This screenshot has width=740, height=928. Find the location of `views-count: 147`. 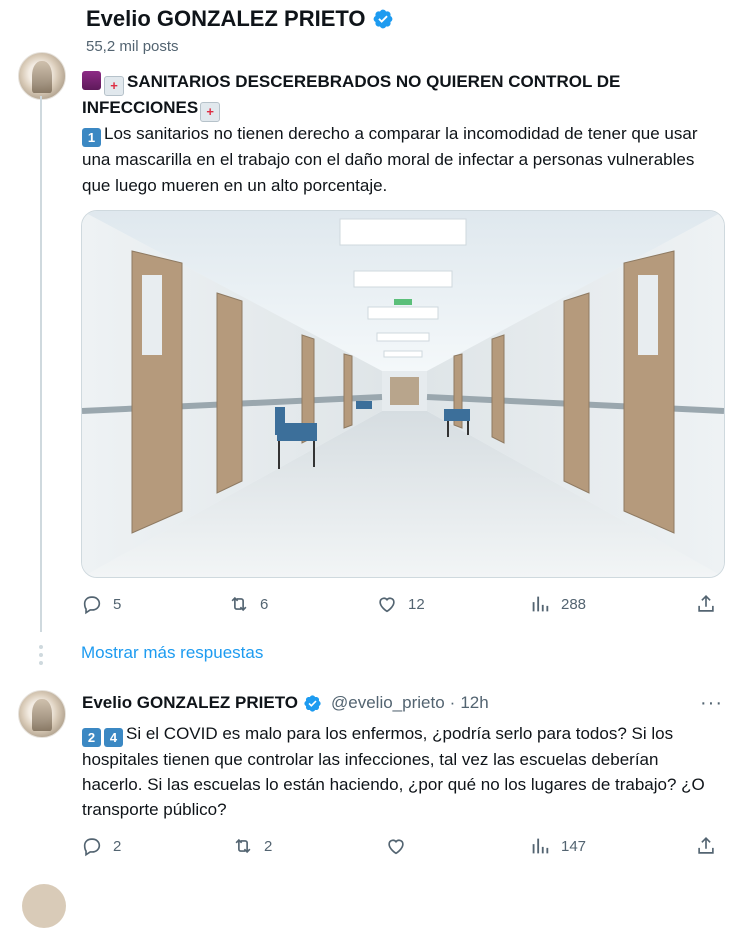

views-count: 147 is located at coordinates (574, 846).